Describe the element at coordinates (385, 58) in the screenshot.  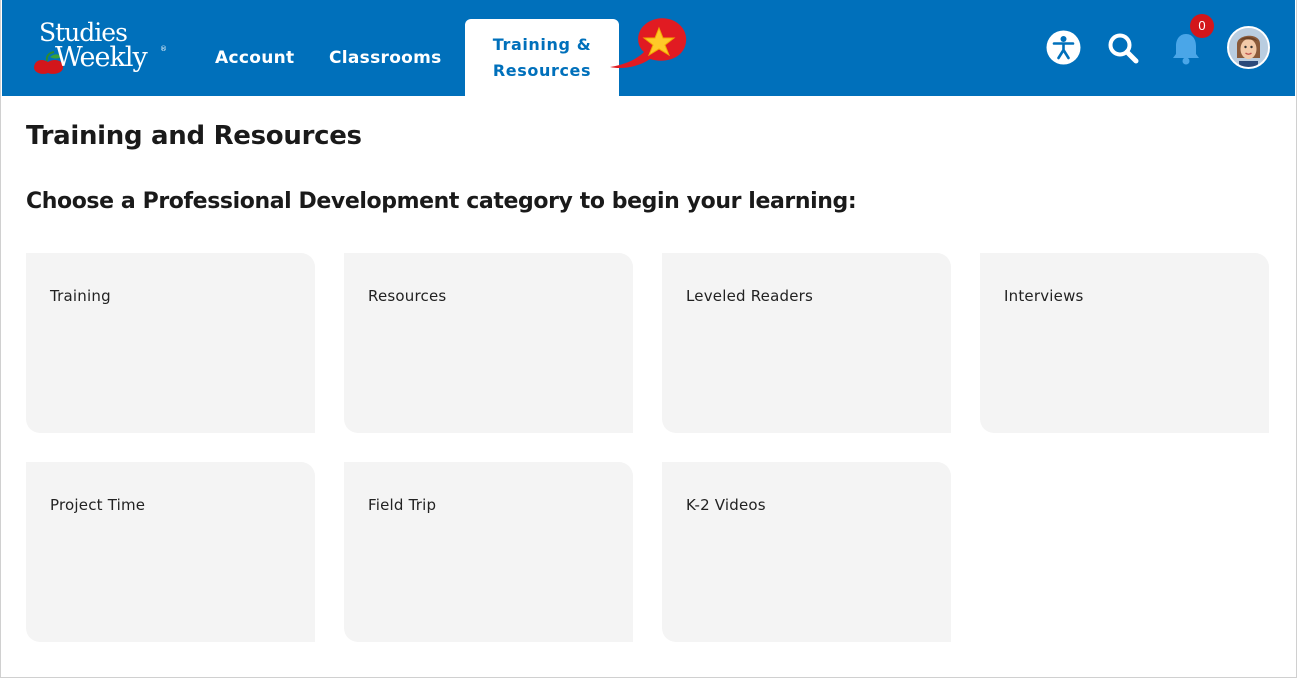
I see `nav-classrooms: Classrooms` at that location.